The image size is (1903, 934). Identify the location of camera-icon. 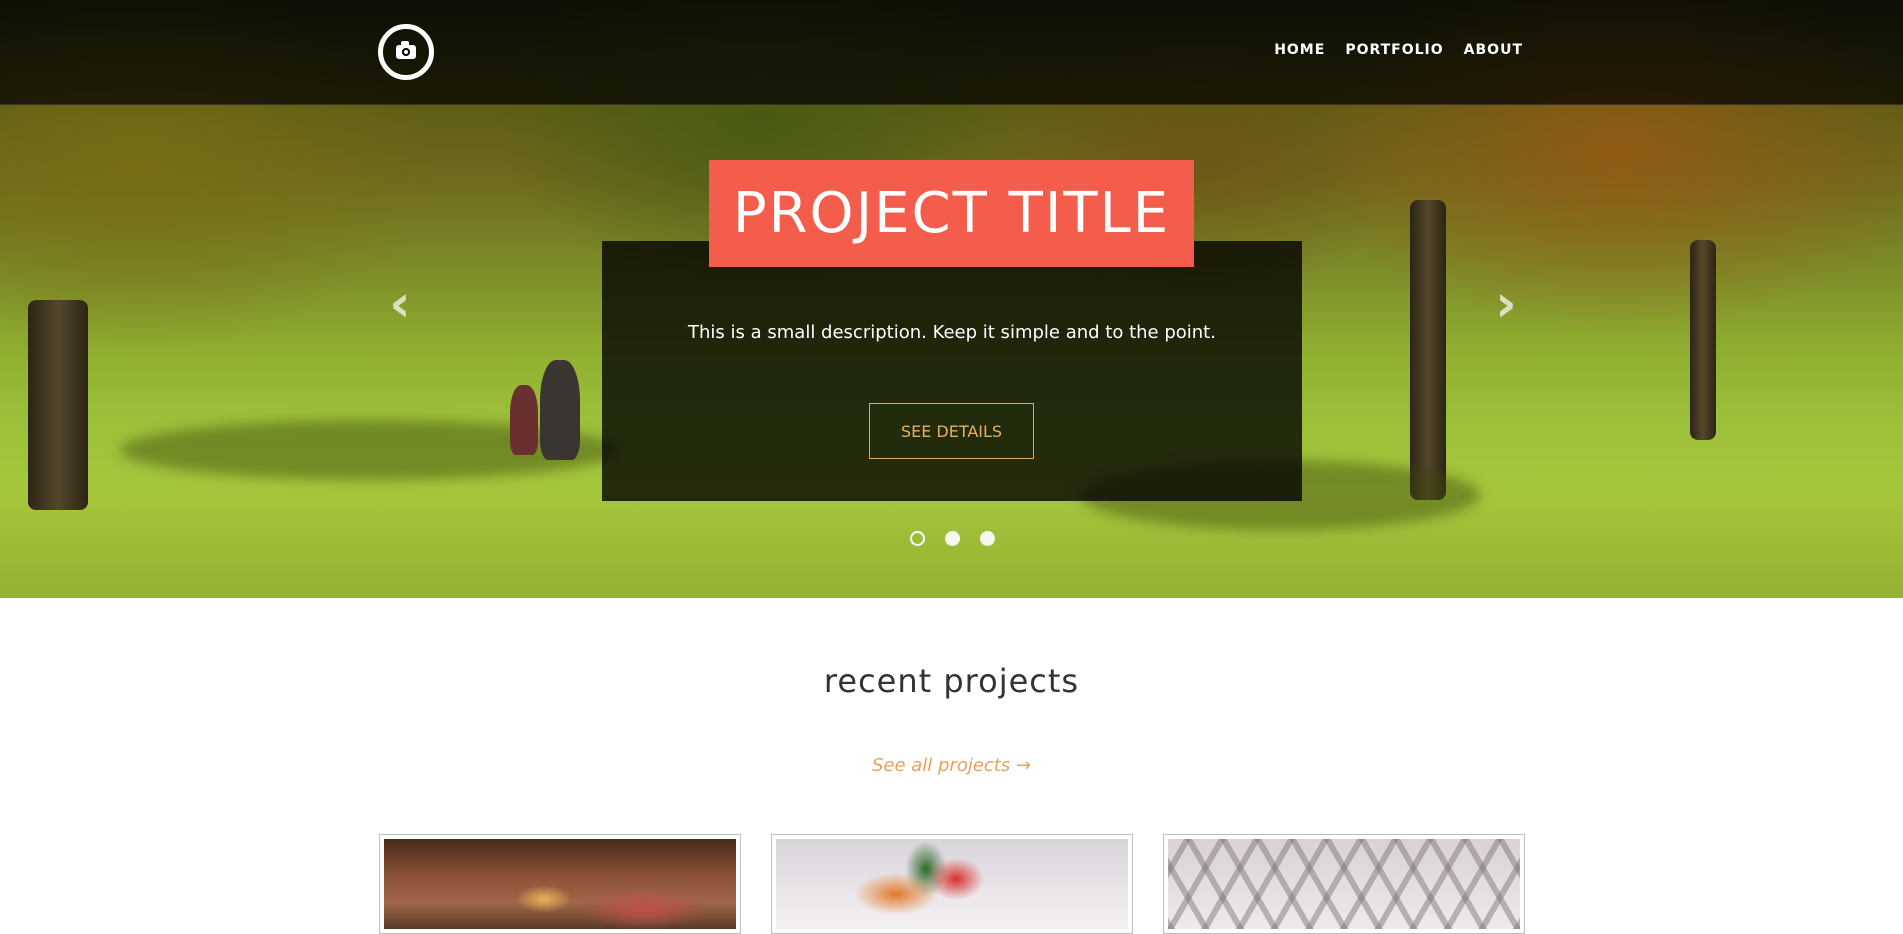
(406, 50).